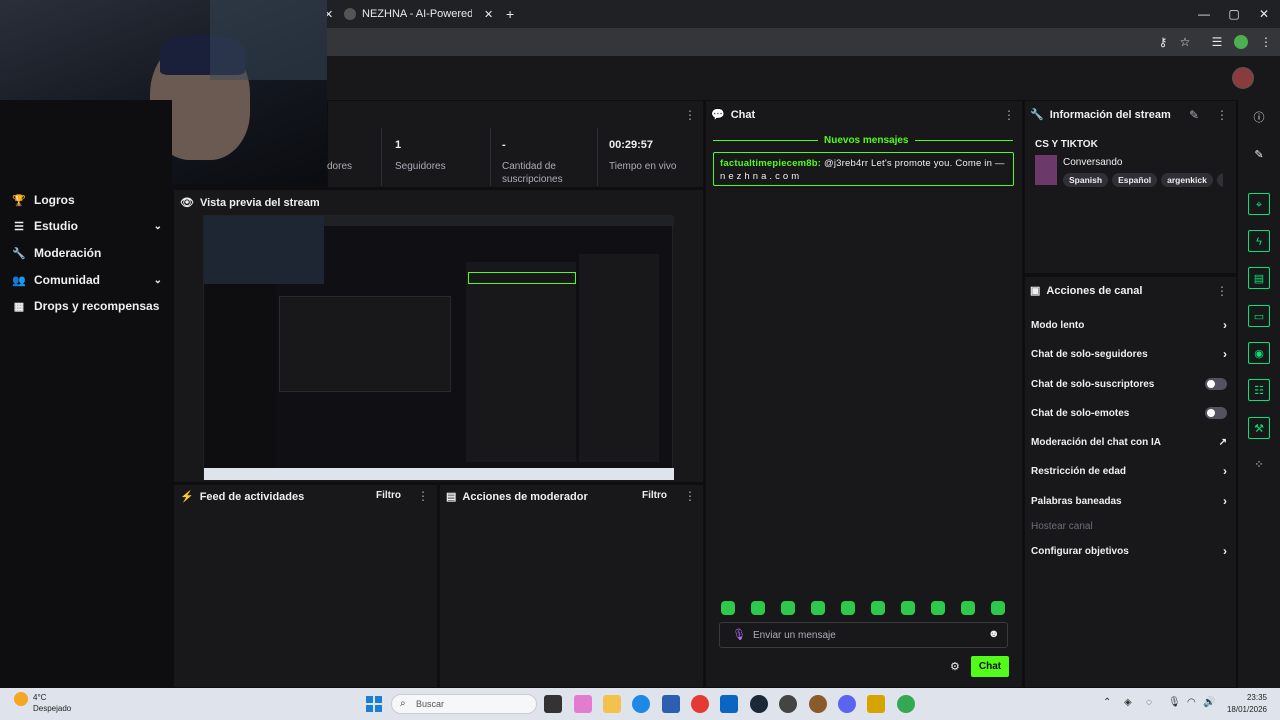 This screenshot has width=1280, height=720. What do you see at coordinates (1174, 702) in the screenshot?
I see `microphone-tray-icon: 🎙` at bounding box center [1174, 702].